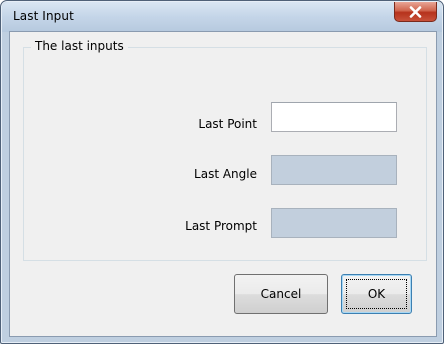 The image size is (444, 344). I want to click on close-button, so click(415, 12).